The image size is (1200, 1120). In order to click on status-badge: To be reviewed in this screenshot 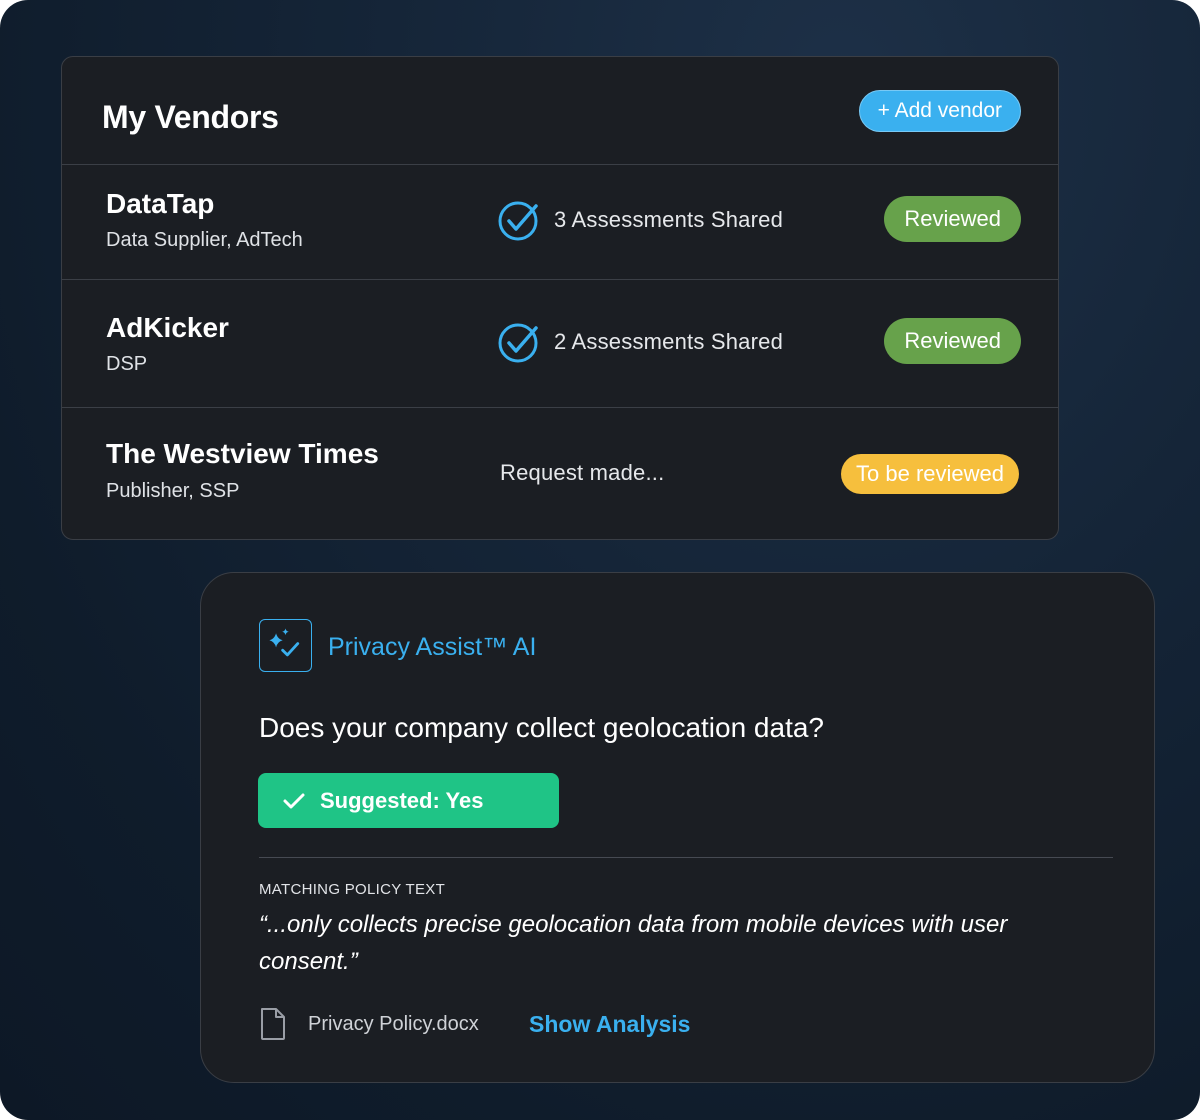, I will do `click(930, 474)`.